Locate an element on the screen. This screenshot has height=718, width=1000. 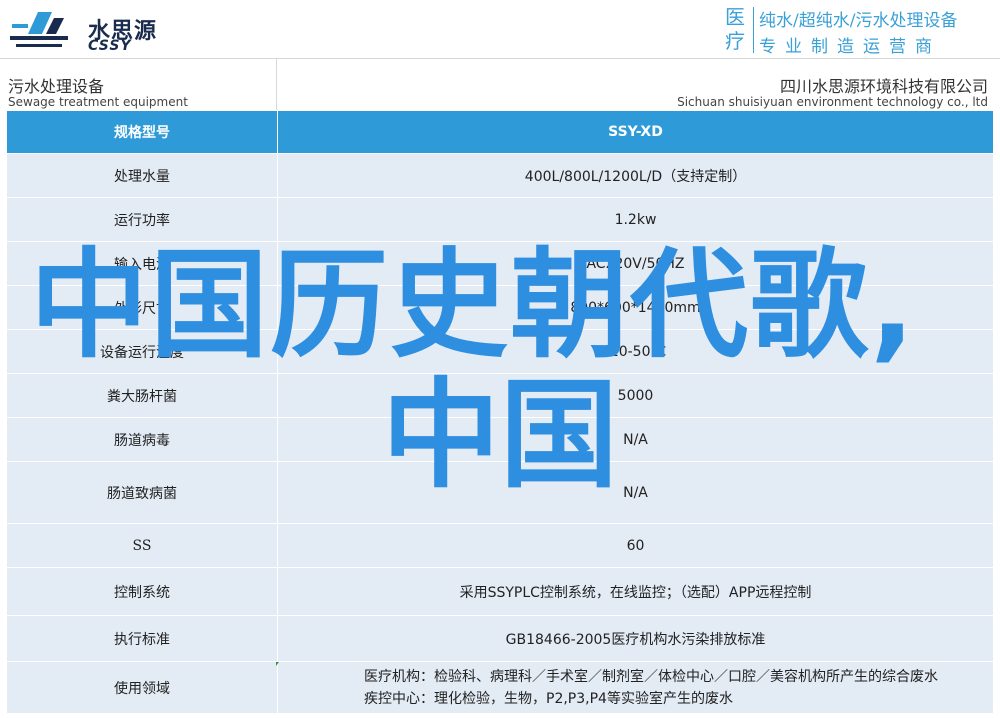
spec-label: 执行标准 is located at coordinates (142, 638).